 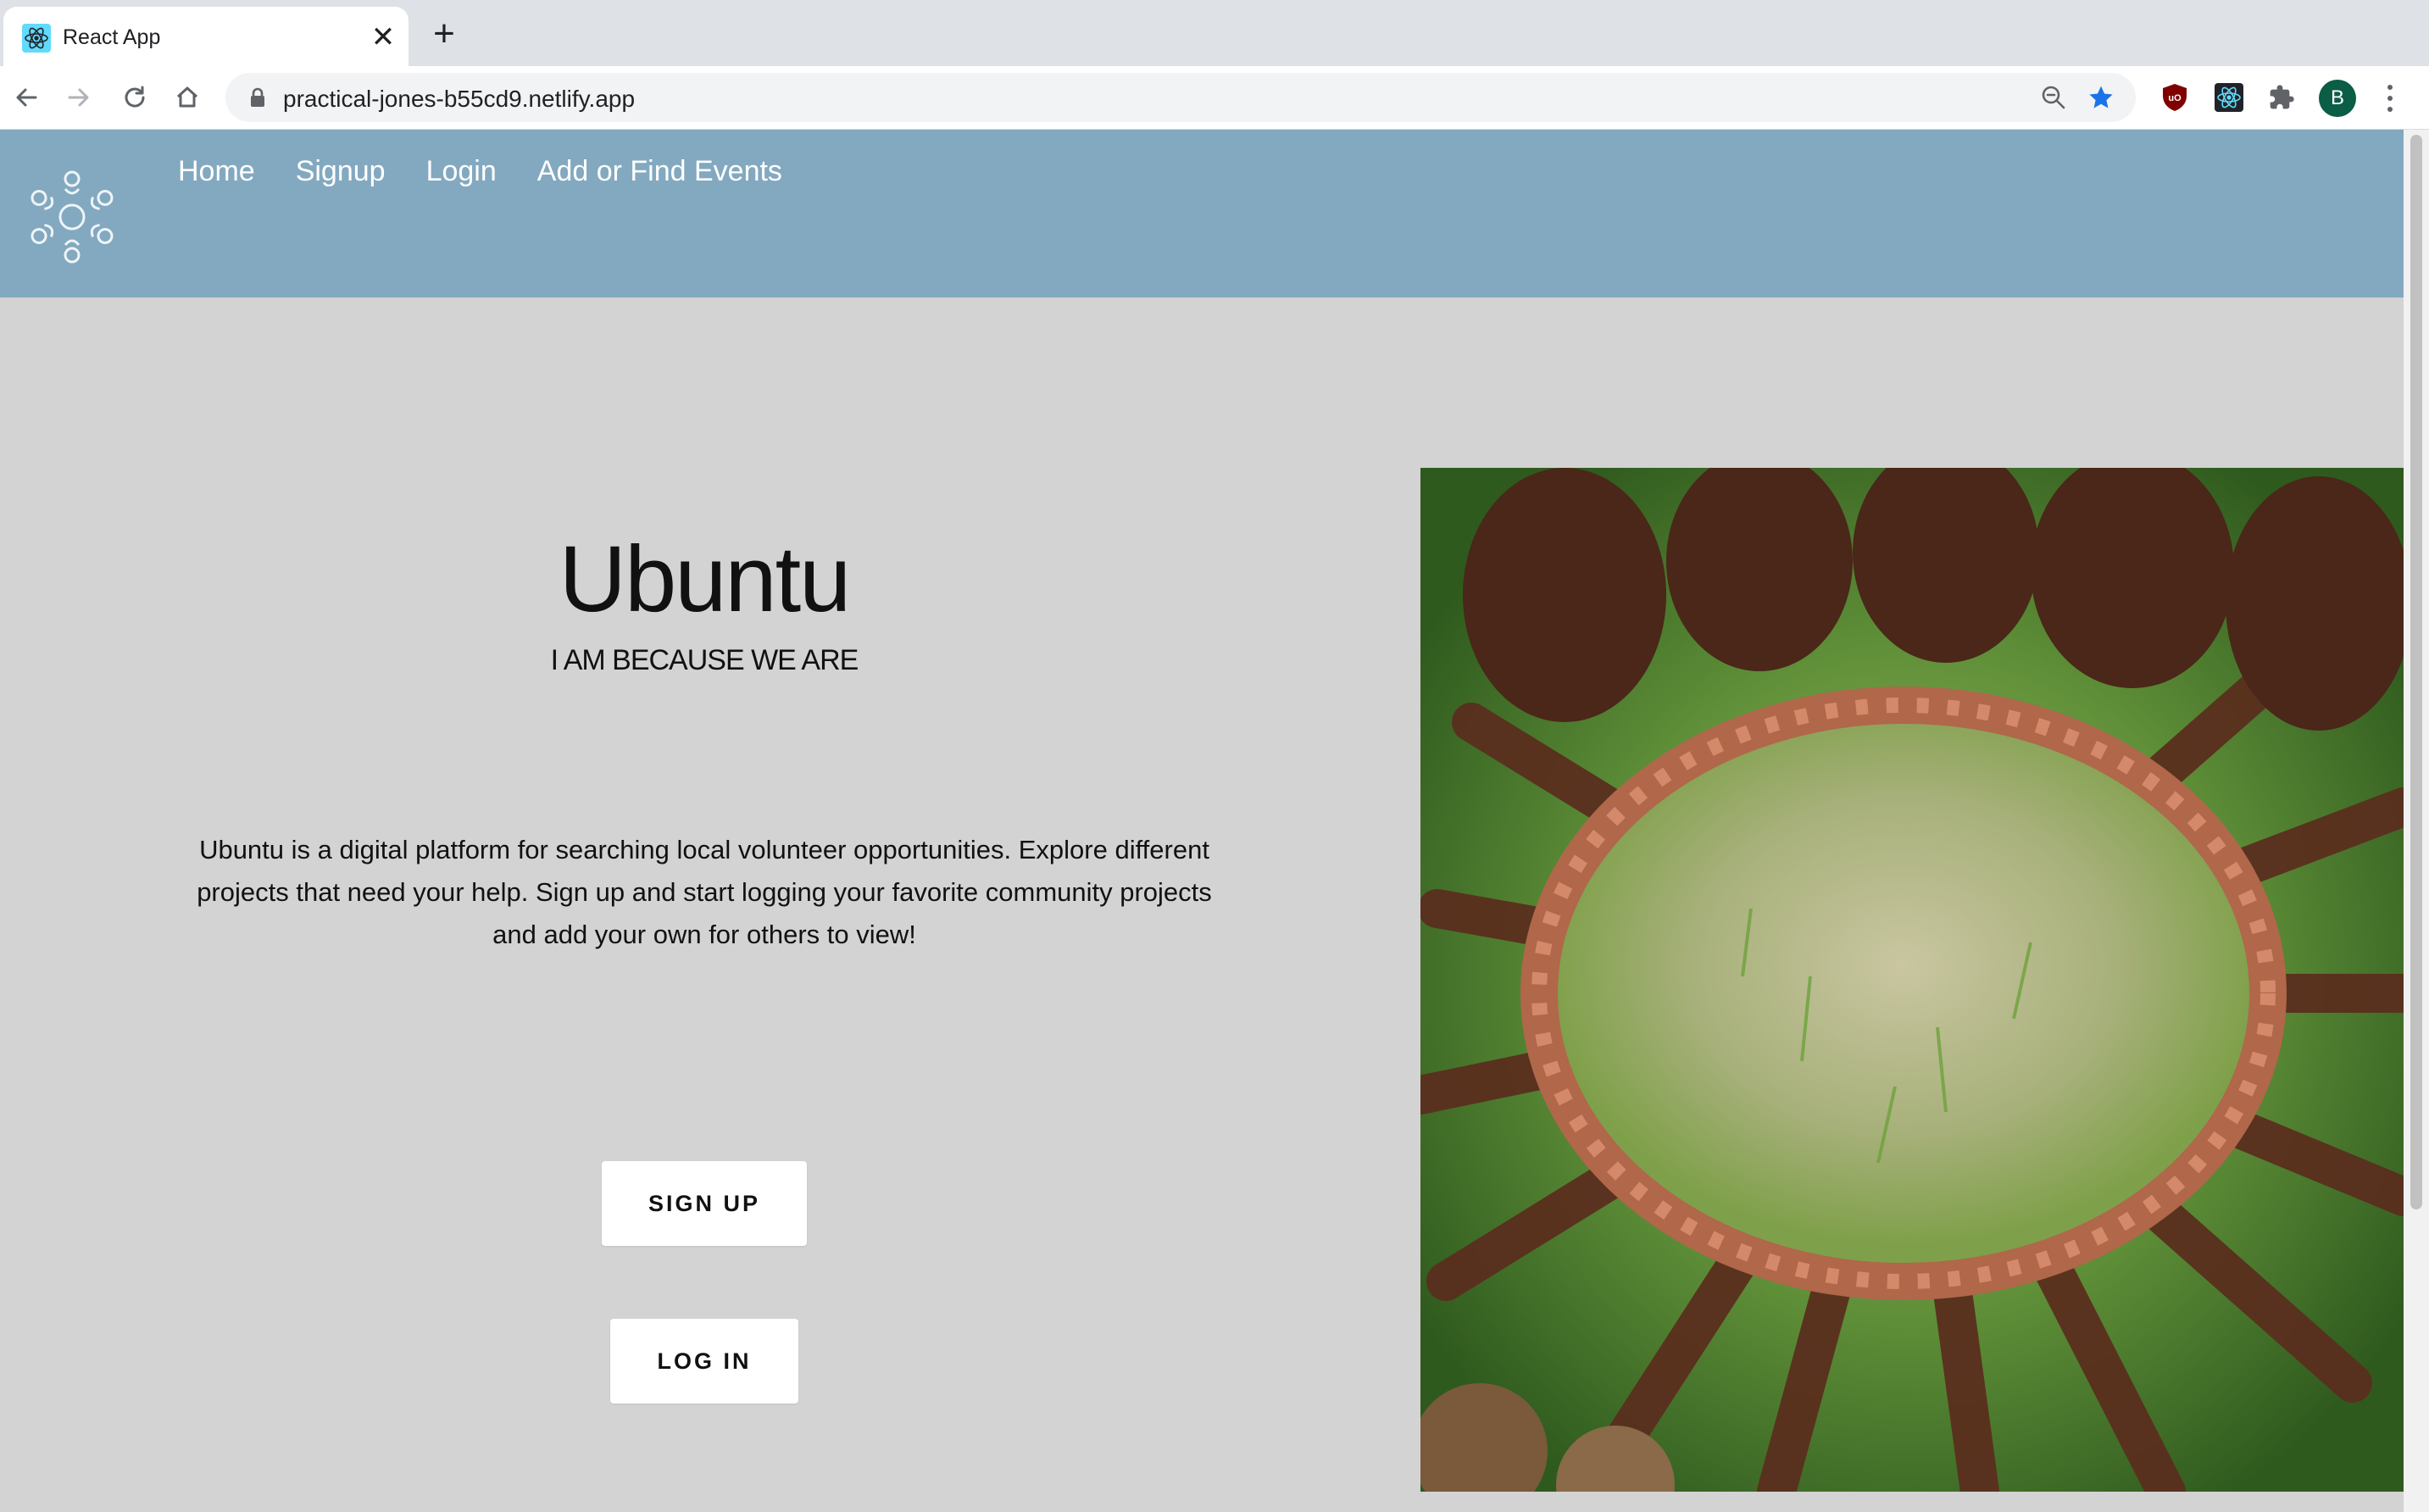 What do you see at coordinates (187, 97) in the screenshot?
I see `home-icon` at bounding box center [187, 97].